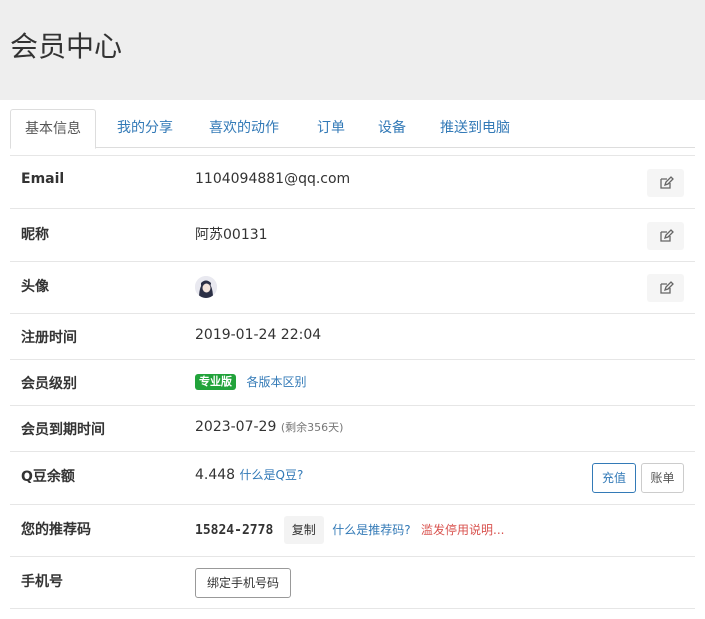 This screenshot has height=619, width=705. I want to click on row-expire-time: 会员到期时间 2023-07-29 (剩余356天), so click(352, 428).